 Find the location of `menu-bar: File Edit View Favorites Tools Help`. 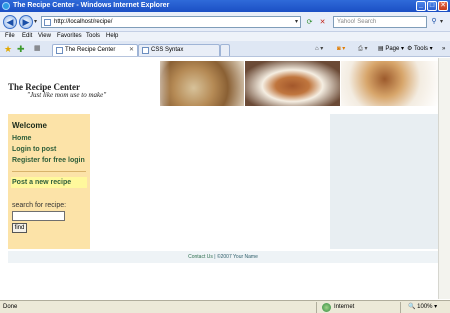

menu-bar: File Edit View Favorites Tools Help is located at coordinates (225, 36).